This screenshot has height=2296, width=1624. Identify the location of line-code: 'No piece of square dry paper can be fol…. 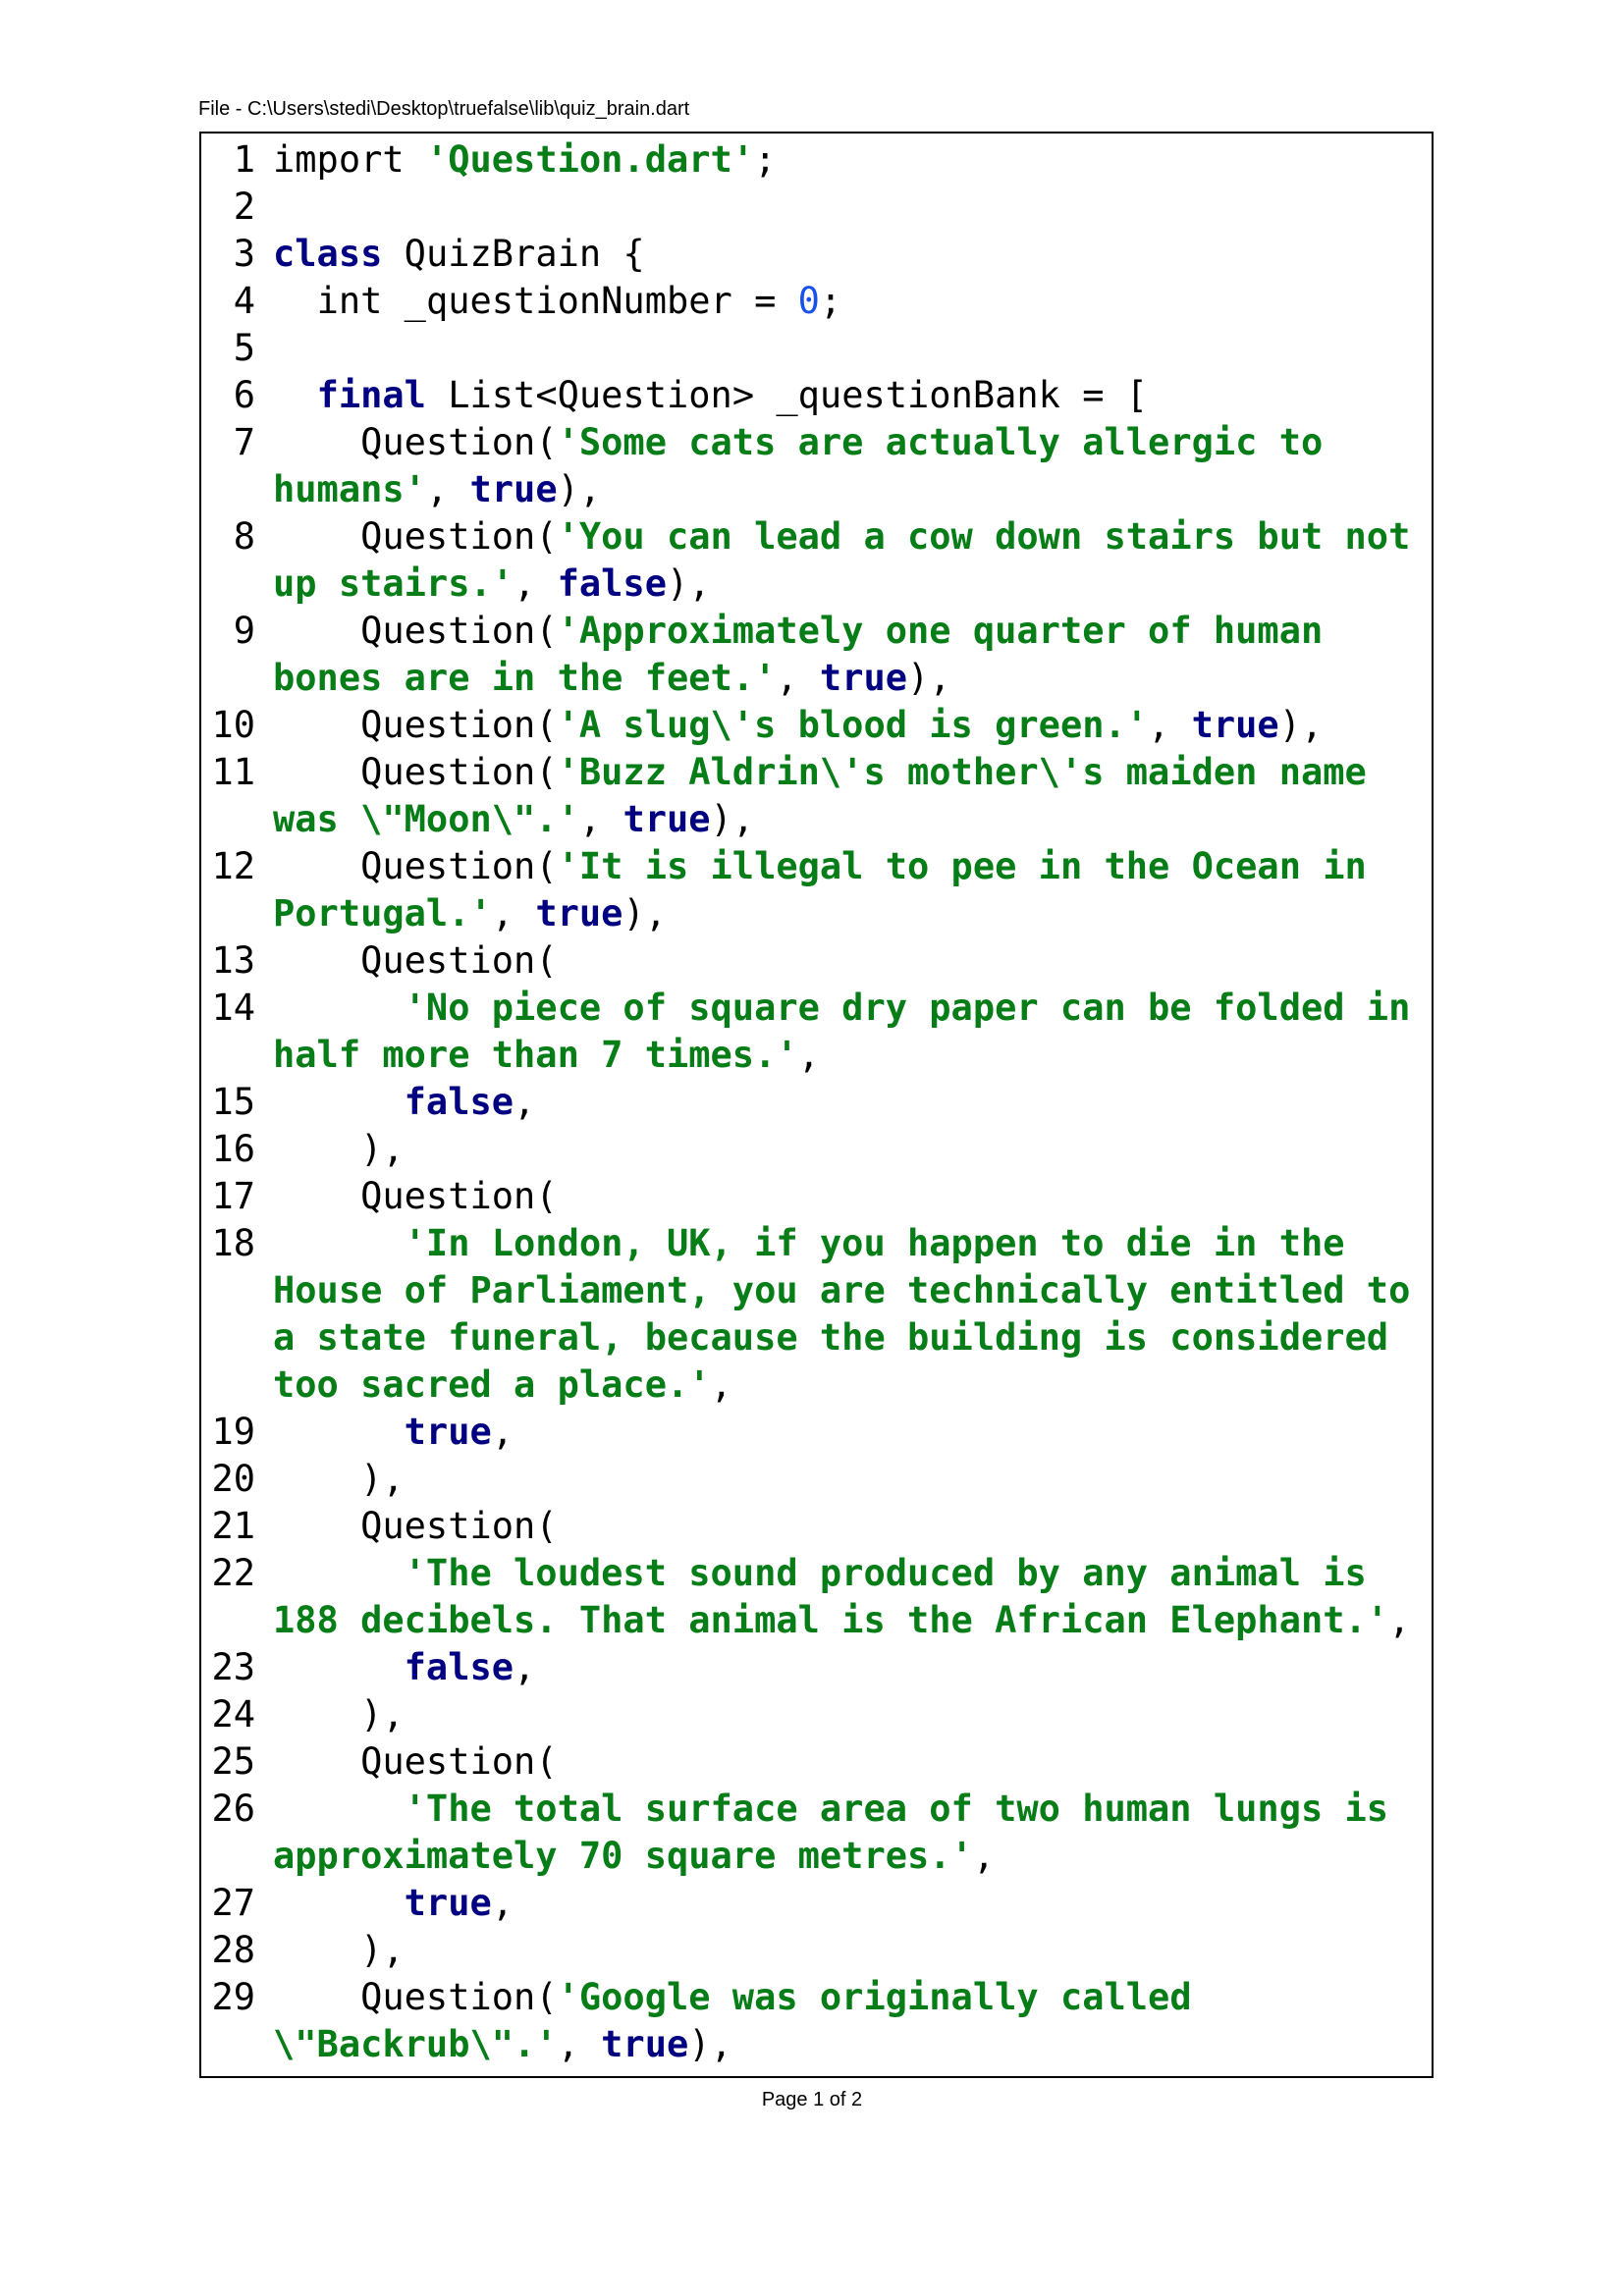
(852, 1032).